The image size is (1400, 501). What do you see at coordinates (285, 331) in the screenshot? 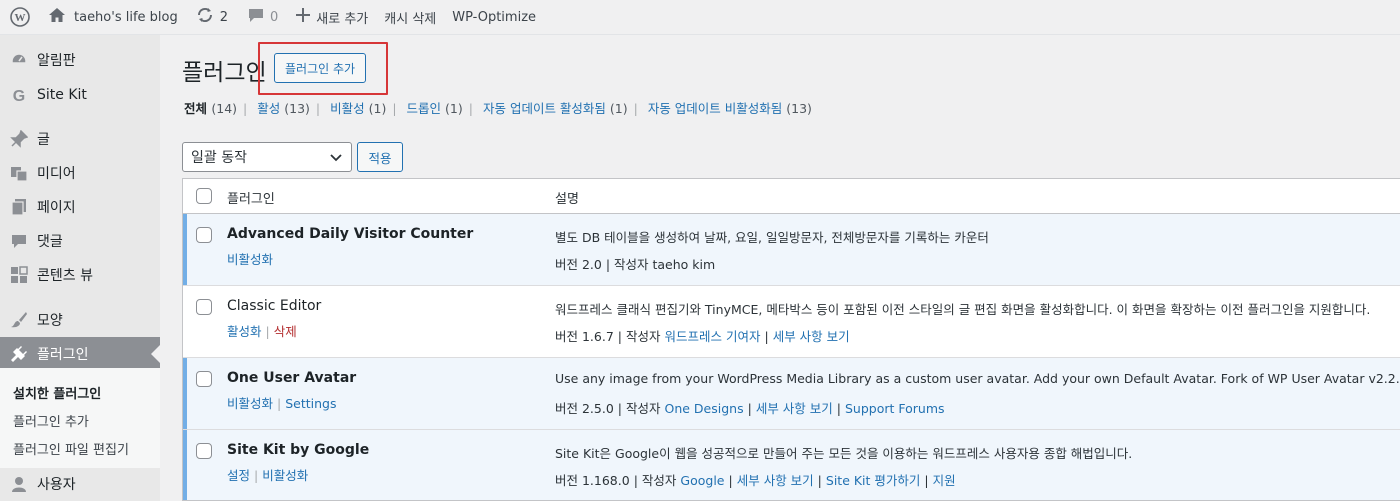
I see `delete-link: 삭제` at bounding box center [285, 331].